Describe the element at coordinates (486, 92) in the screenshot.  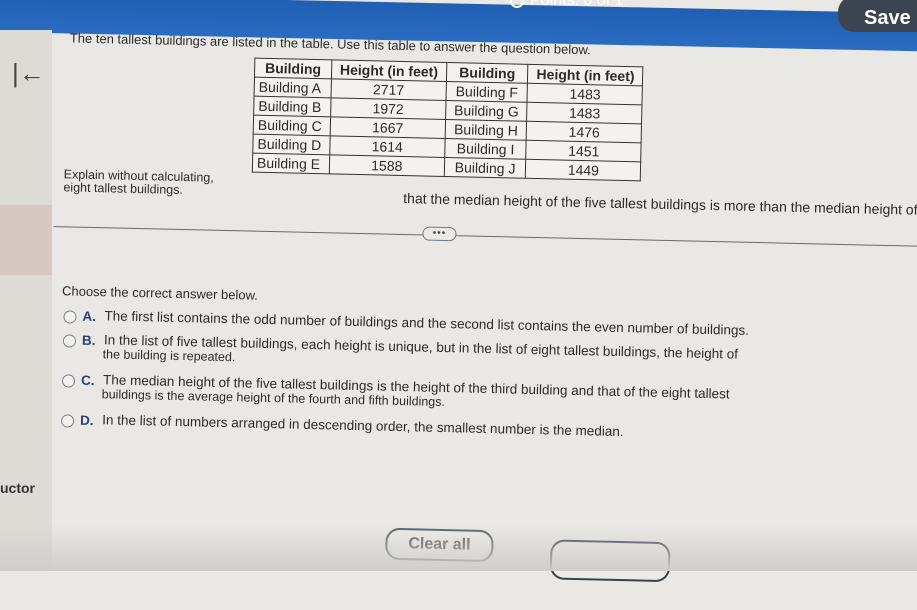
I see `cell: Building F` at that location.